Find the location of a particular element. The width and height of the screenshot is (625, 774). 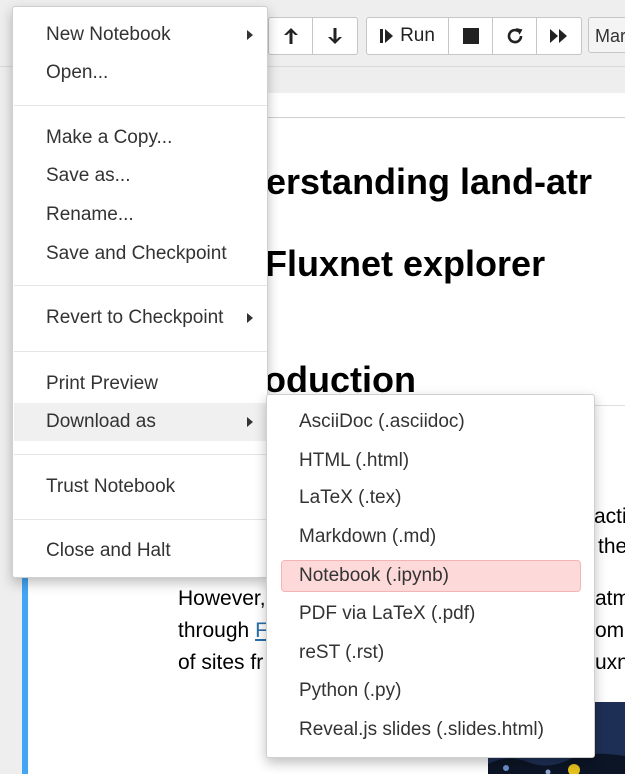

interrupt-kernel-button is located at coordinates (471, 36).